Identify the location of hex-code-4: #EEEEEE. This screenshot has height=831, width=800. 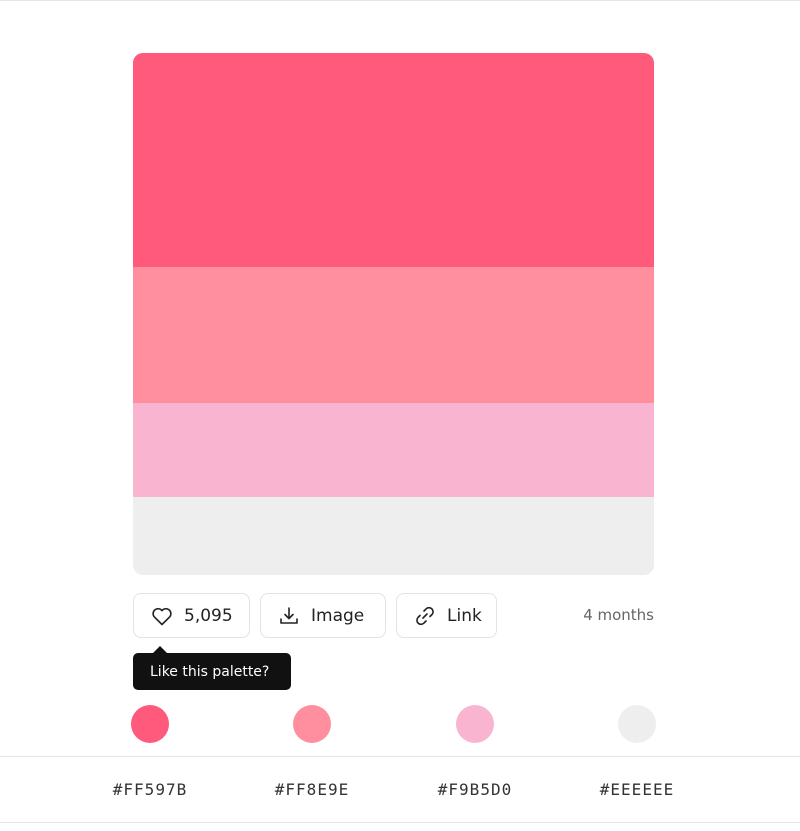
(637, 789).